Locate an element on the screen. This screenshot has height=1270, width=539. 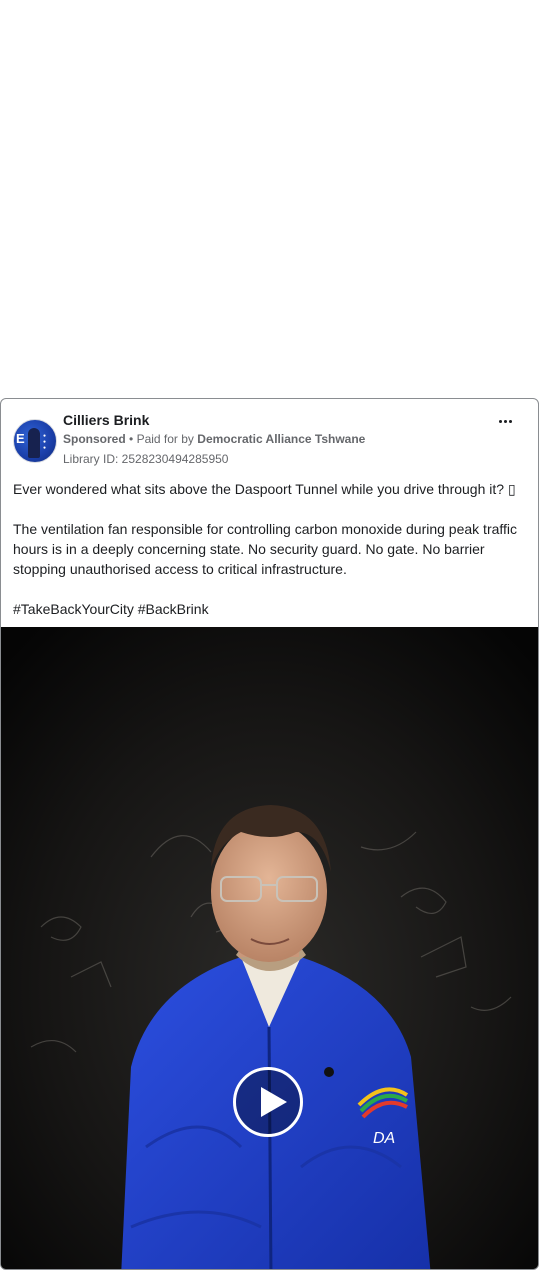
play-icon is located at coordinates (268, 1102).